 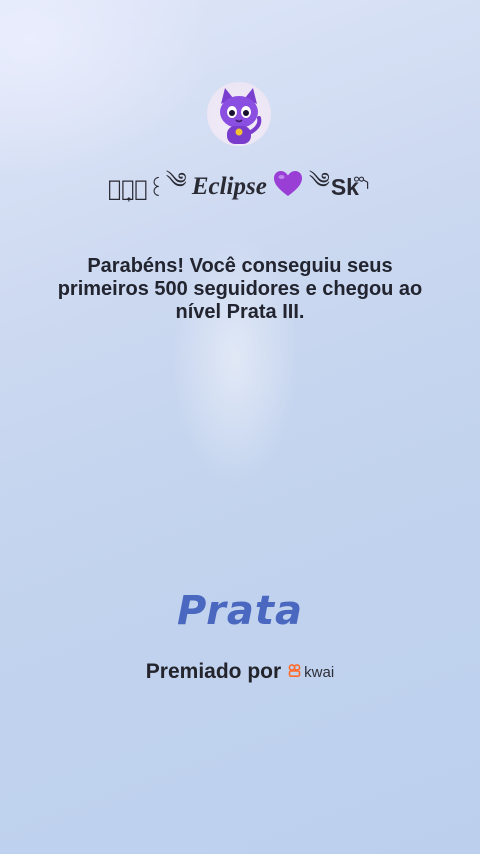 I want to click on username-suffix-swirl: ༄, so click(x=319, y=181).